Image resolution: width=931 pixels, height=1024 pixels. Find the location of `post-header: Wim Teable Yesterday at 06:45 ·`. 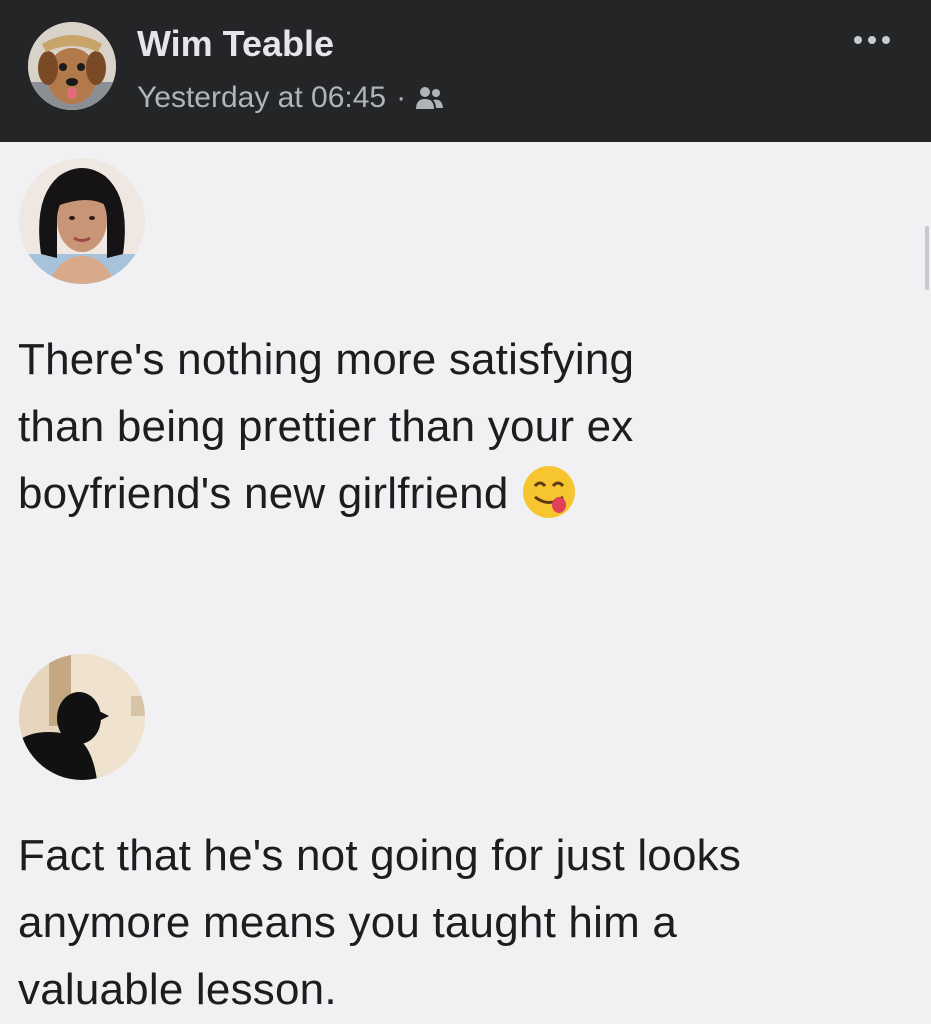

post-header: Wim Teable Yesterday at 06:45 · is located at coordinates (465, 71).